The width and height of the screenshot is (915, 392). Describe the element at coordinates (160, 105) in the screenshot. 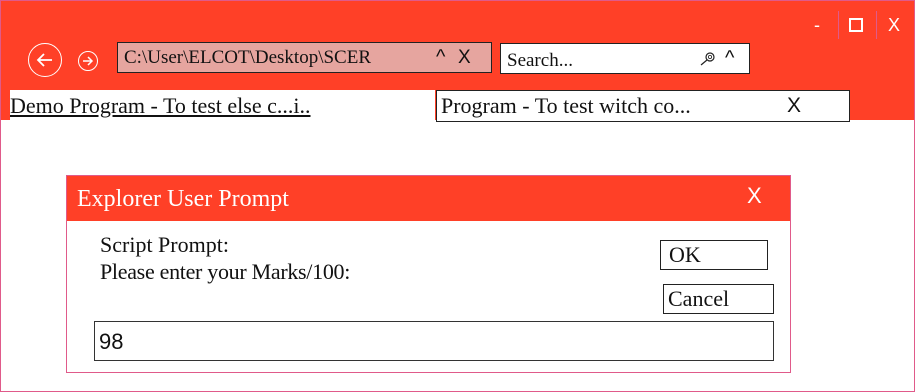

I see `tab-label: Demo Program - To test else c...i..` at that location.